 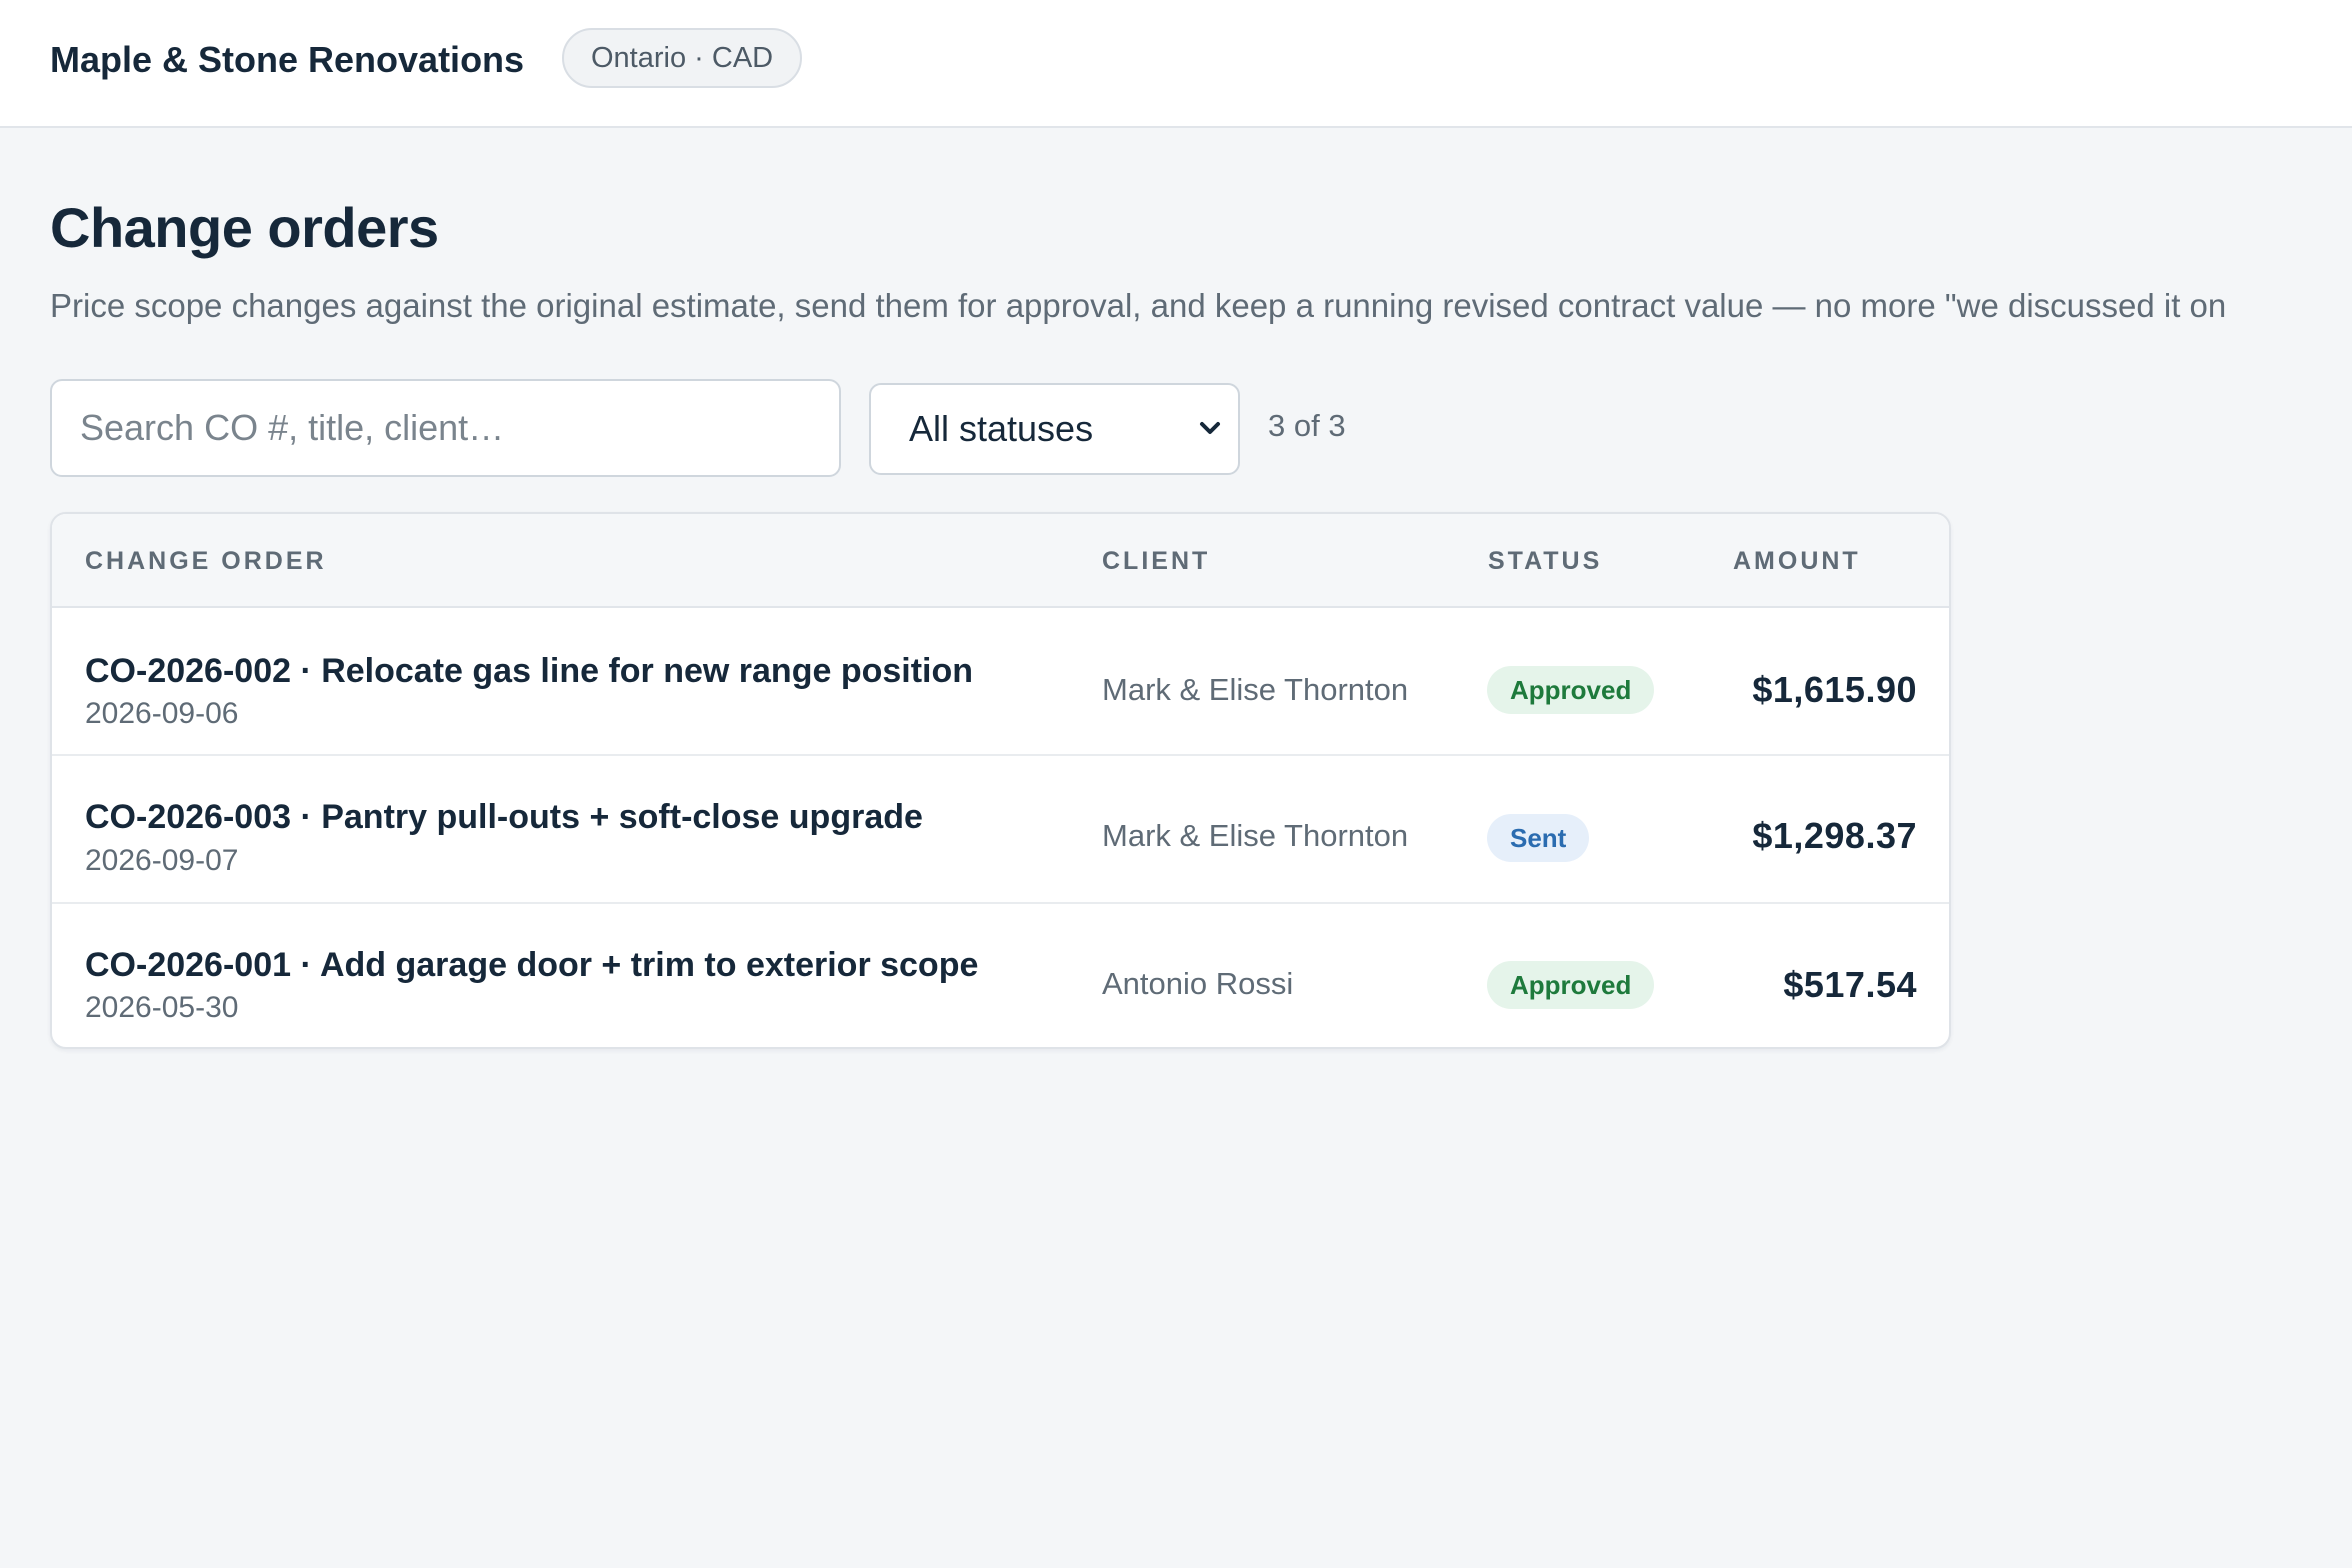 What do you see at coordinates (244, 227) in the screenshot?
I see `page-title: Change orders` at bounding box center [244, 227].